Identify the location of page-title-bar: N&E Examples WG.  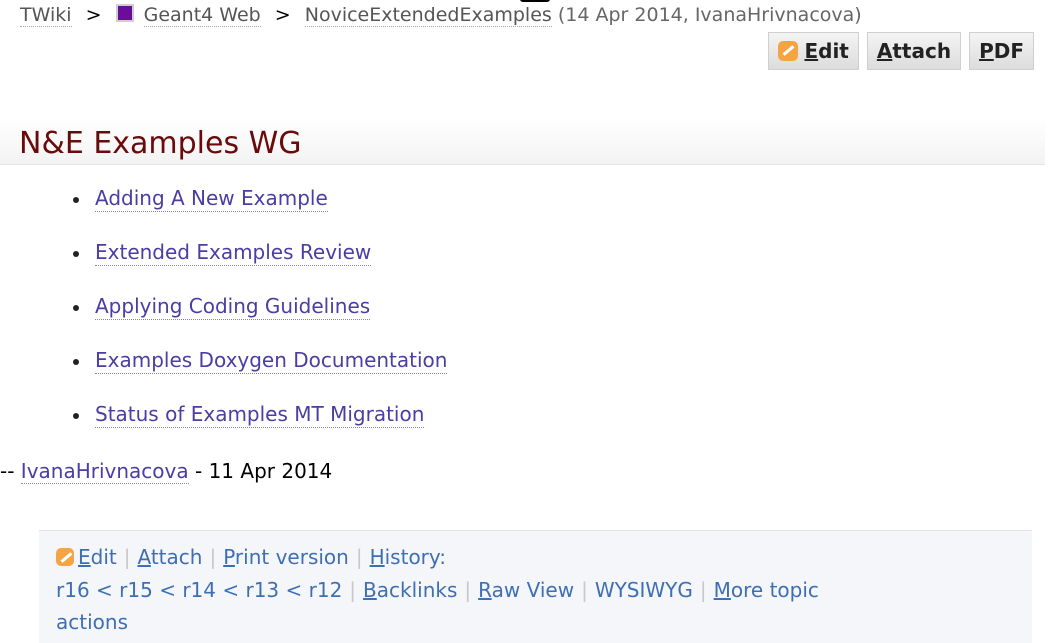
(522, 141).